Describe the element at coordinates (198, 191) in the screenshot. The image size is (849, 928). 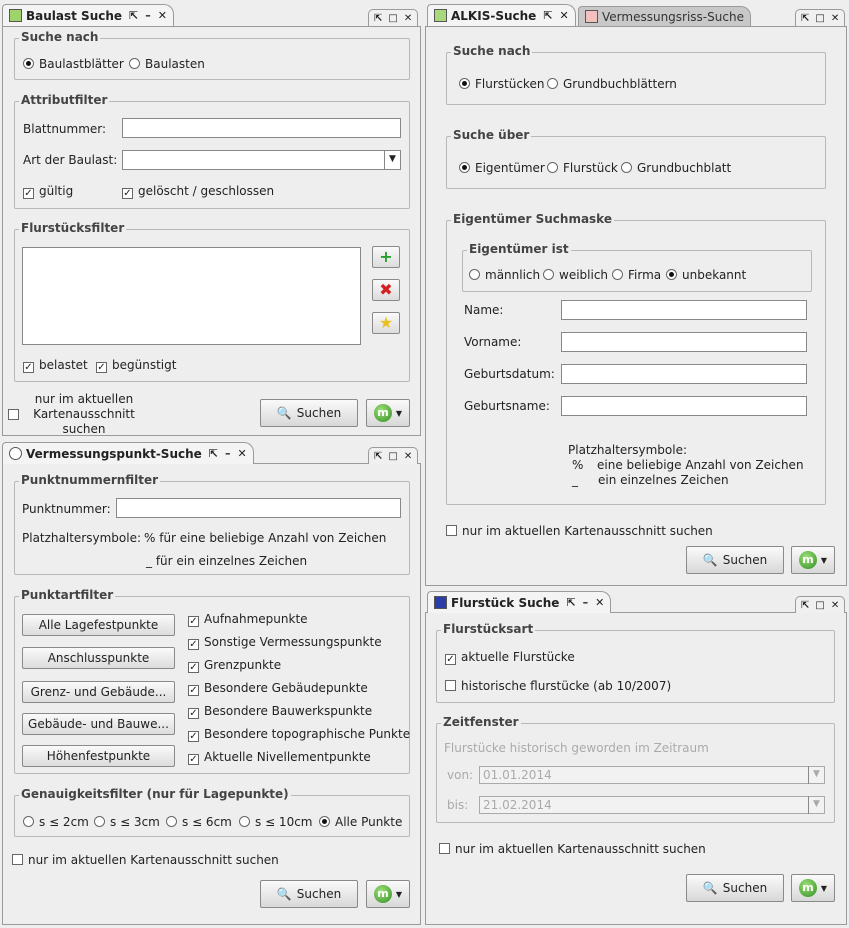
I see `checkbox-geloescht: ✓ gelöscht / geschlossen` at that location.